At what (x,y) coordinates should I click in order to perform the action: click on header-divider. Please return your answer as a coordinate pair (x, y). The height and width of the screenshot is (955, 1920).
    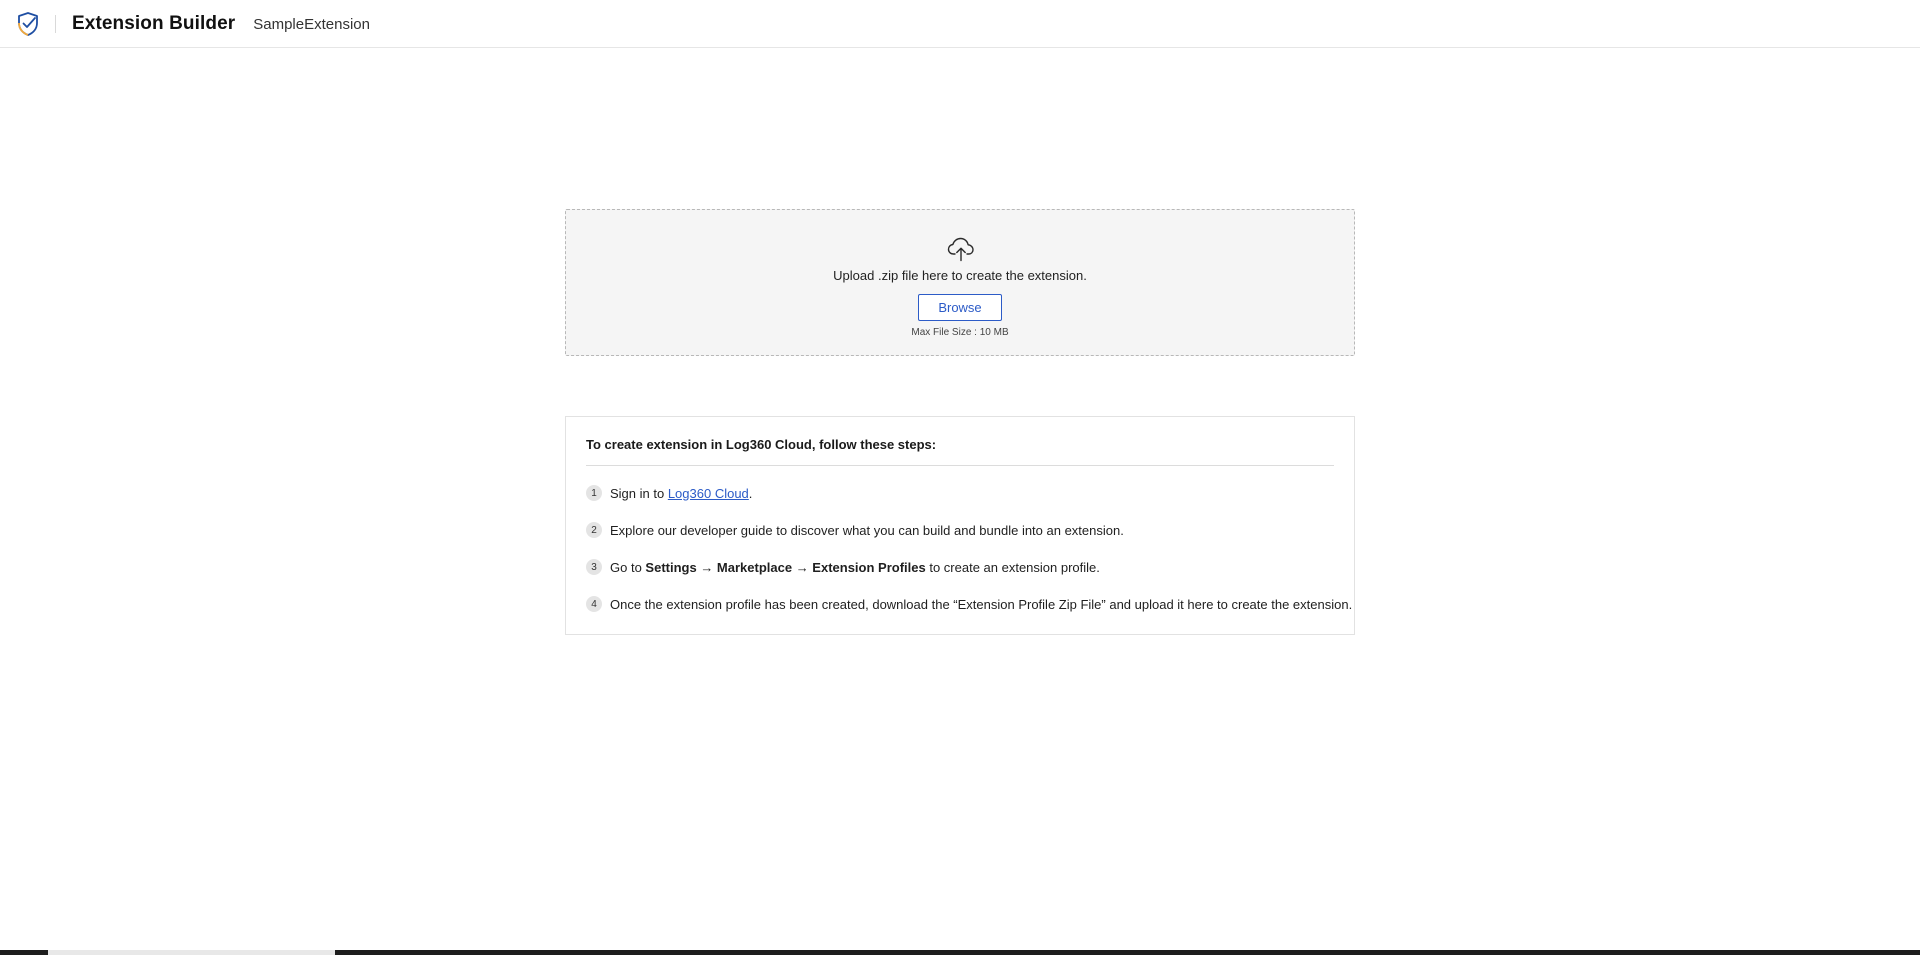
    Looking at the image, I should click on (55, 23).